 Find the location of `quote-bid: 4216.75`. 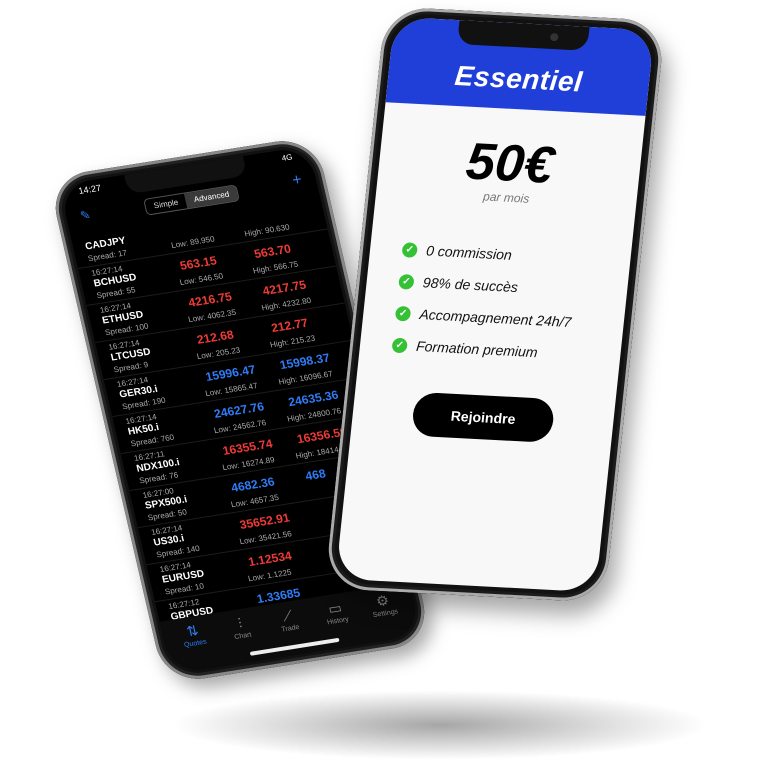

quote-bid: 4216.75 is located at coordinates (210, 299).